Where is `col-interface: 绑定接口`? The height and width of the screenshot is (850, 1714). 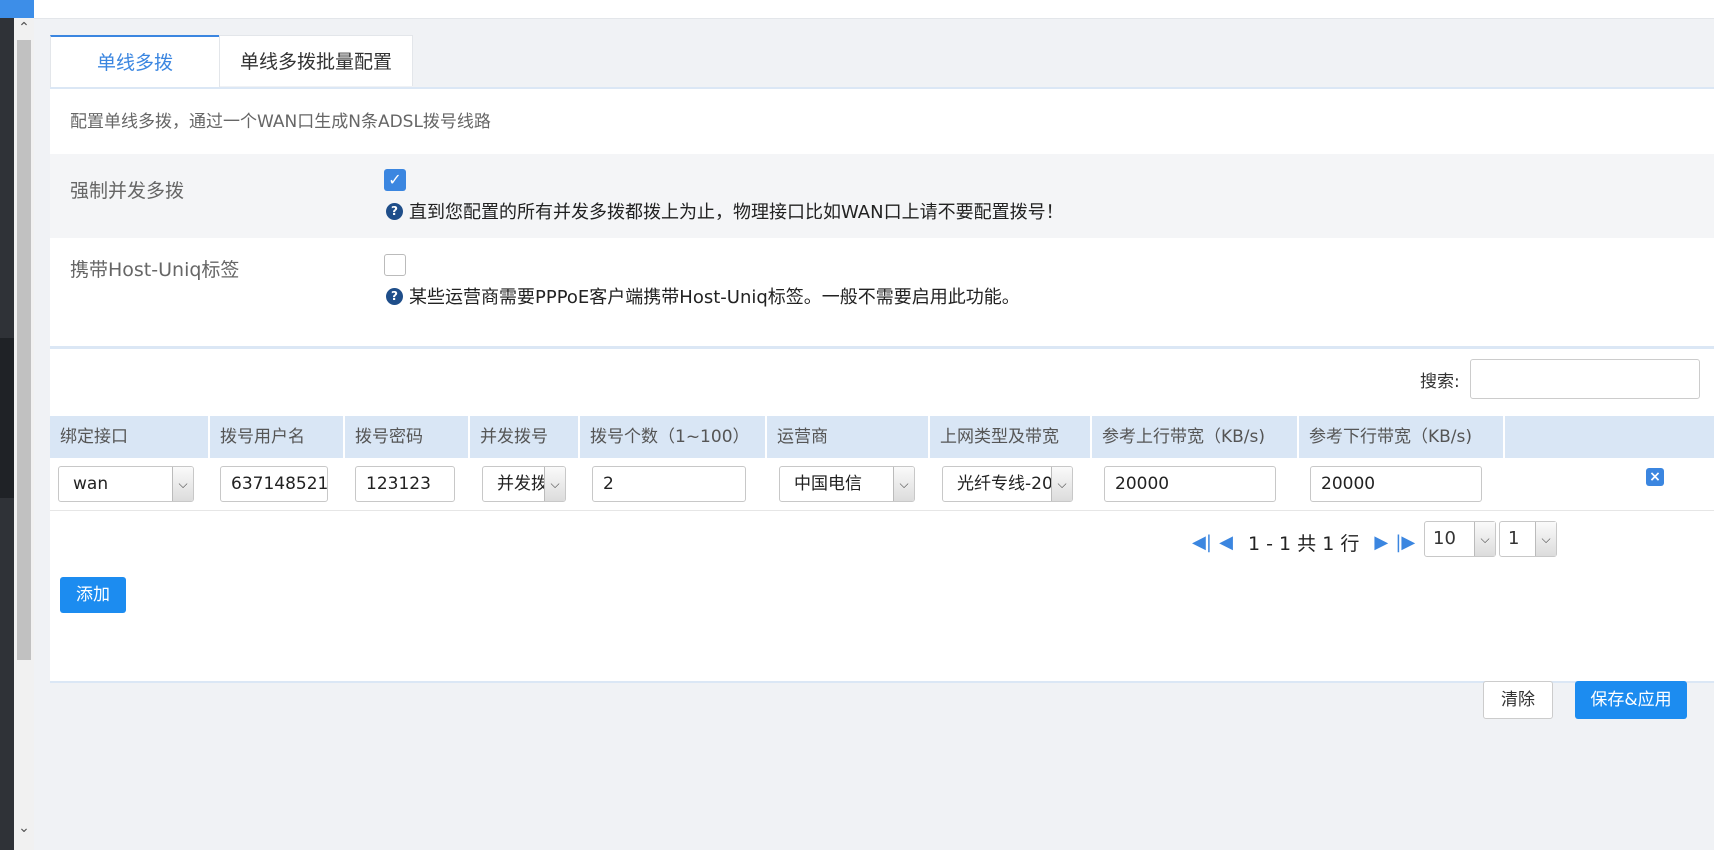
col-interface: 绑定接口 is located at coordinates (130, 437).